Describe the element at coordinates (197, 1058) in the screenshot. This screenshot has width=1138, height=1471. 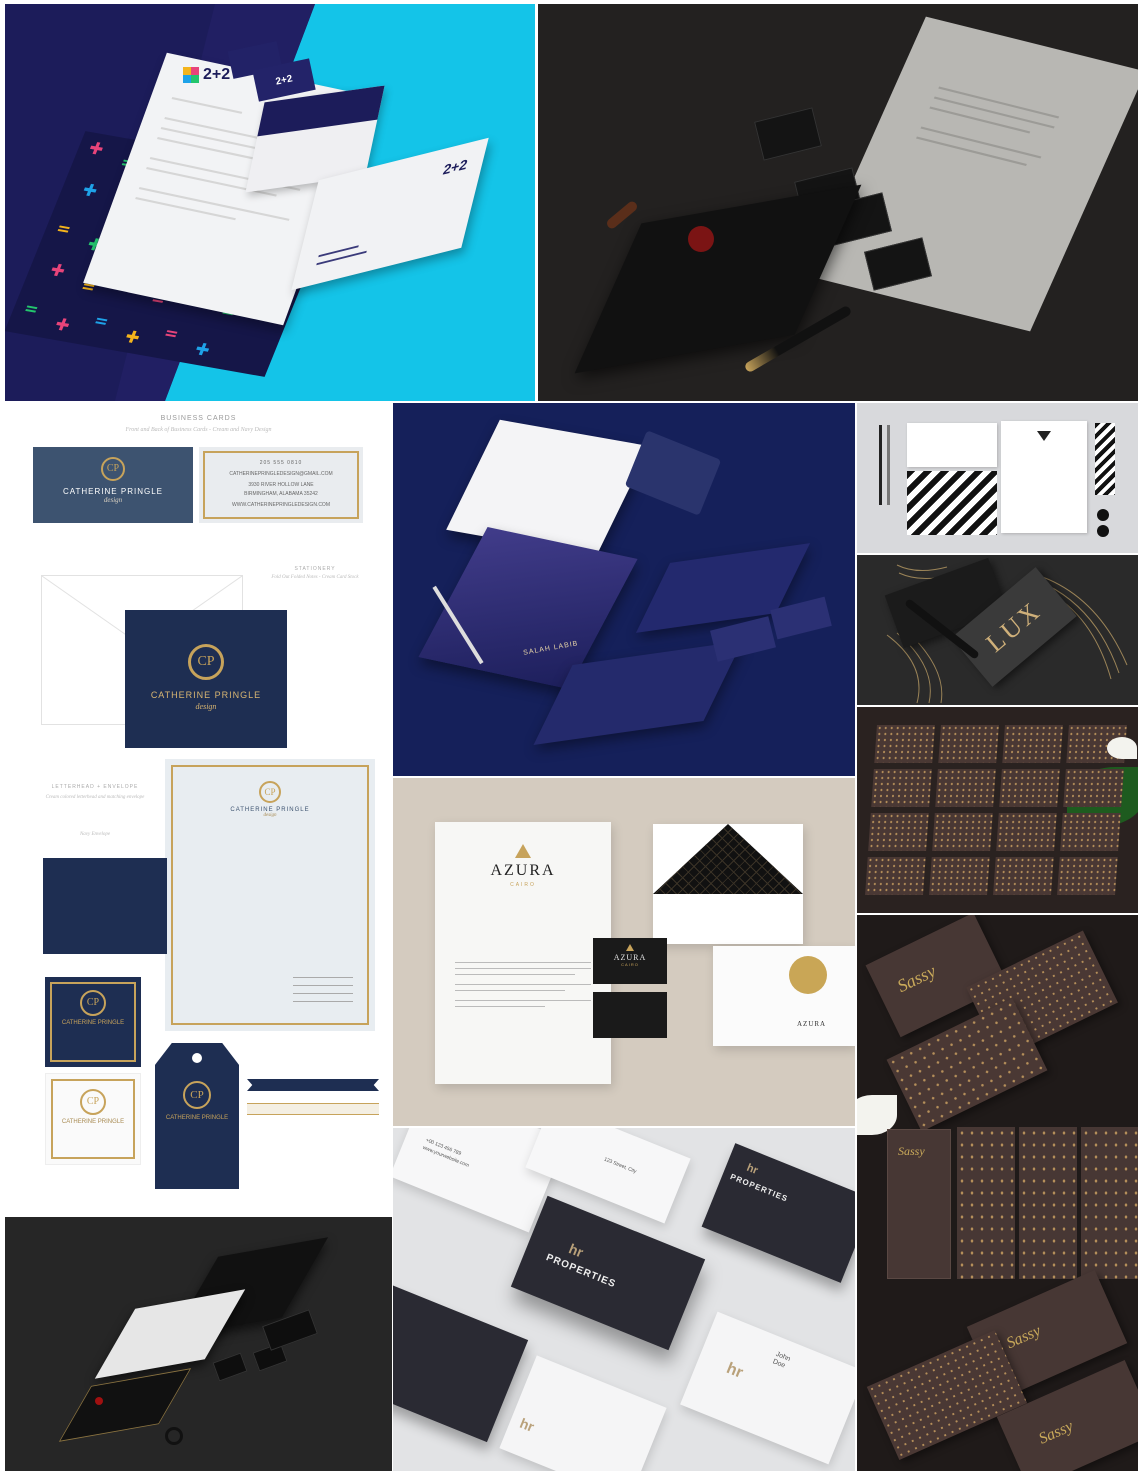
I see `tag-hole-icon` at that location.